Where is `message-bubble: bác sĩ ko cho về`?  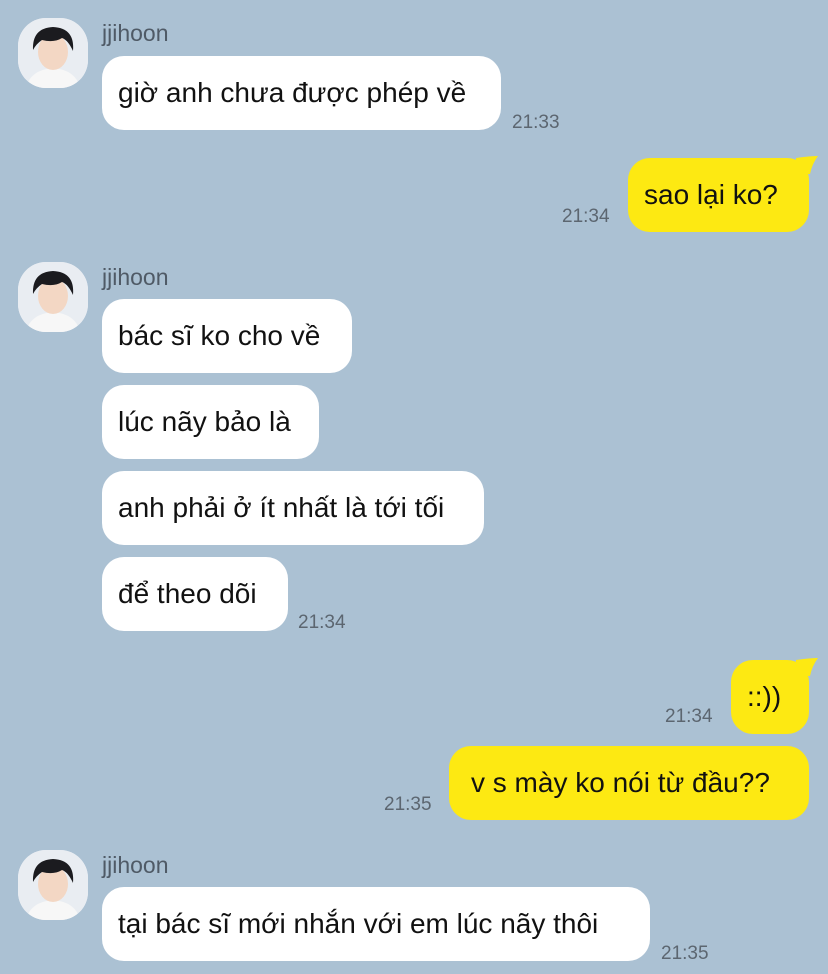
message-bubble: bác sĩ ko cho về is located at coordinates (227, 336).